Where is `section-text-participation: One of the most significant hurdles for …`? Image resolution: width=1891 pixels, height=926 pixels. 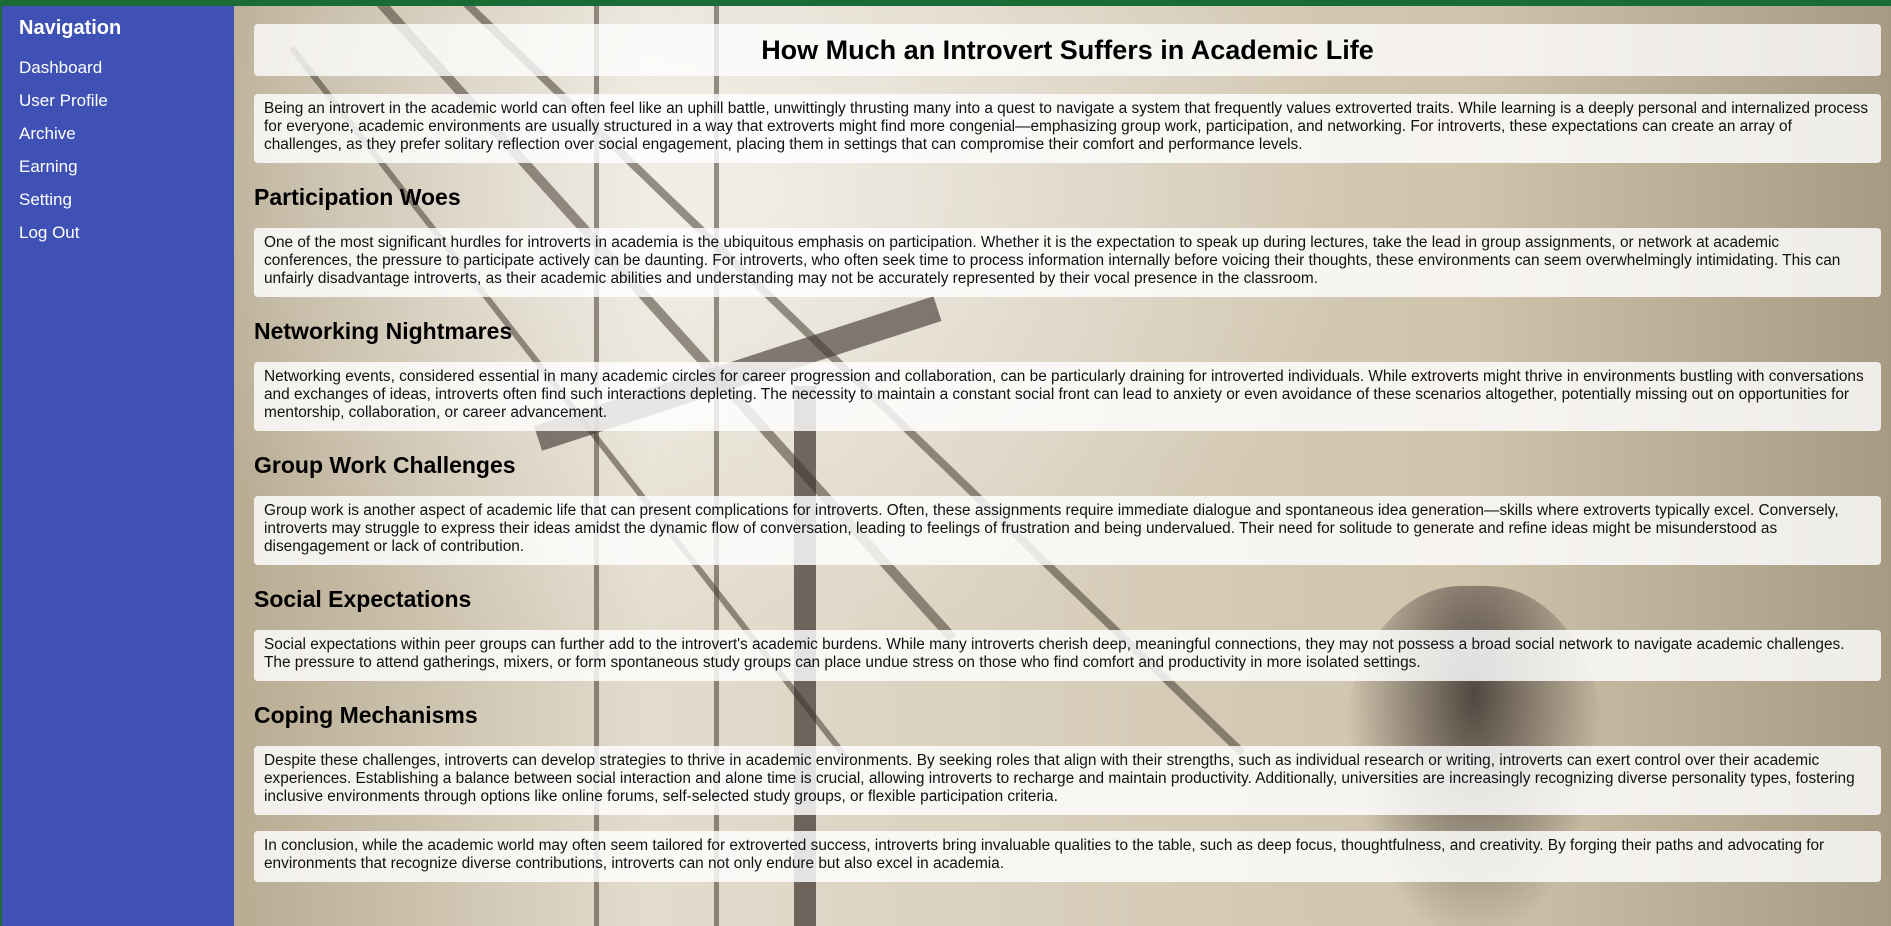 section-text-participation: One of the most significant hurdles for … is located at coordinates (1067, 262).